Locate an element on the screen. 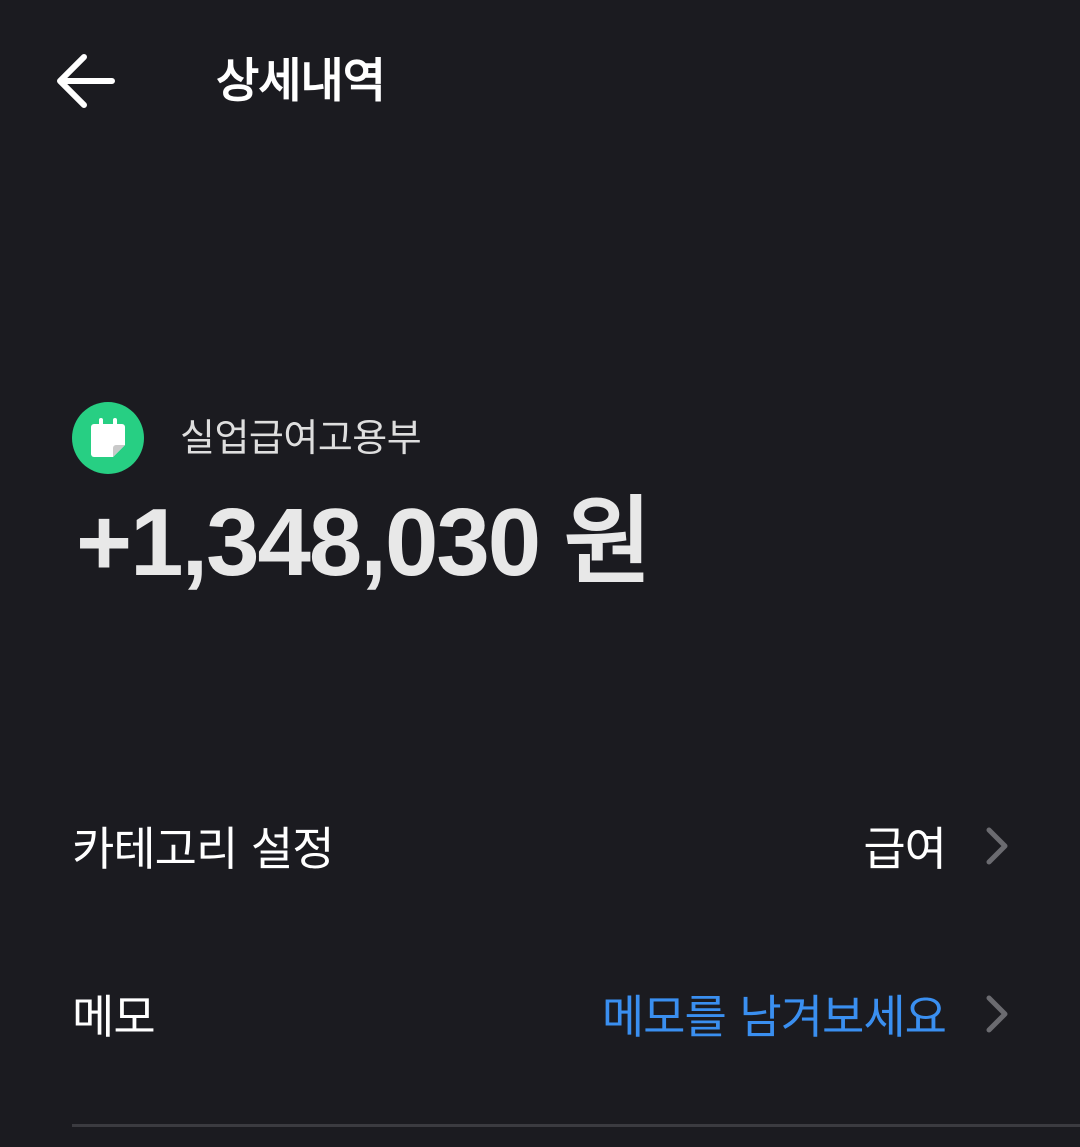 This screenshot has width=1080, height=1147. category-right: 급여 is located at coordinates (937, 846).